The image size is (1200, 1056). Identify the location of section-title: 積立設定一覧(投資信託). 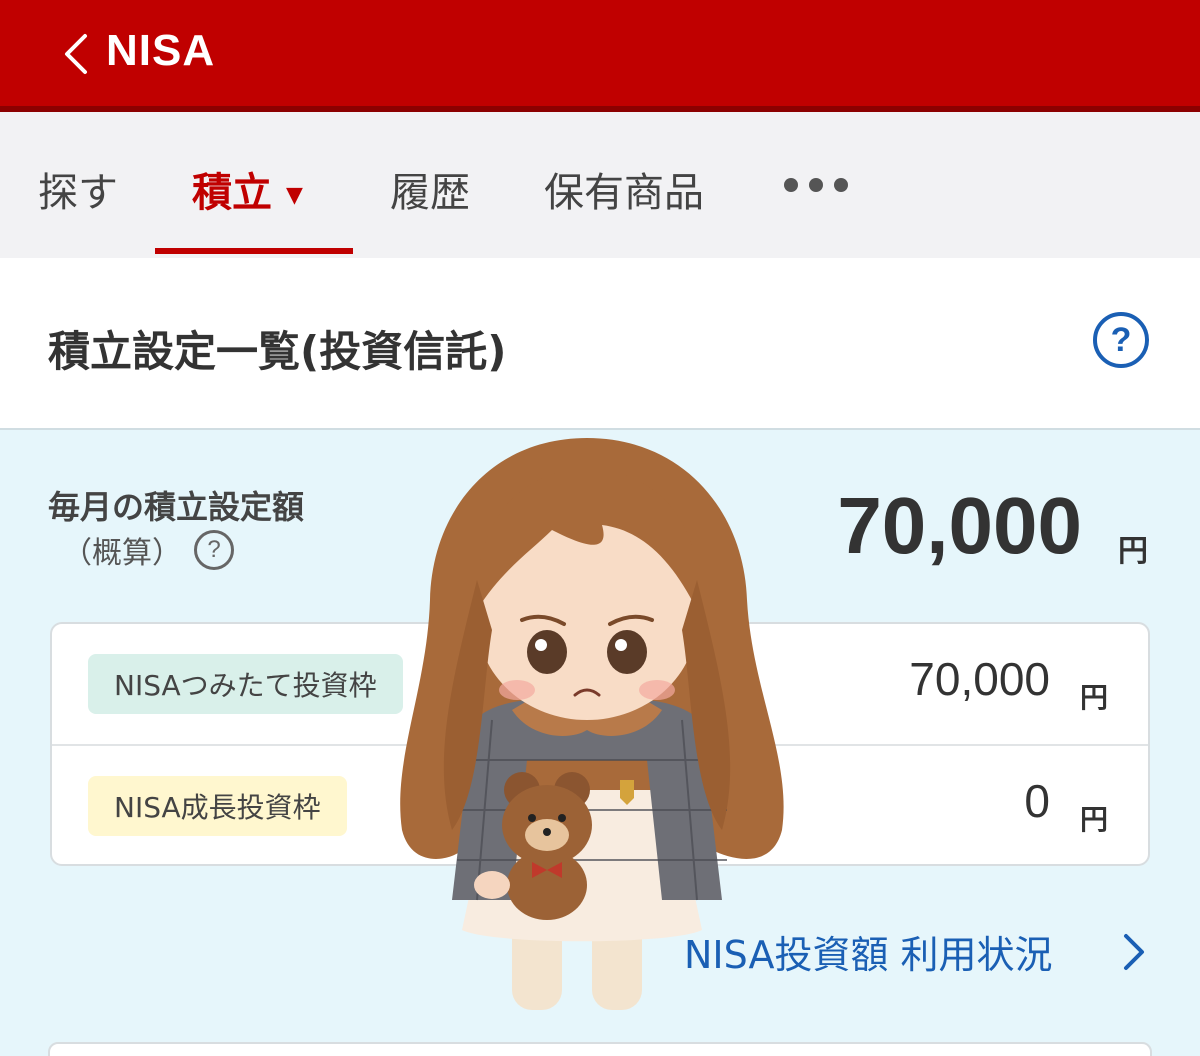
(277, 351).